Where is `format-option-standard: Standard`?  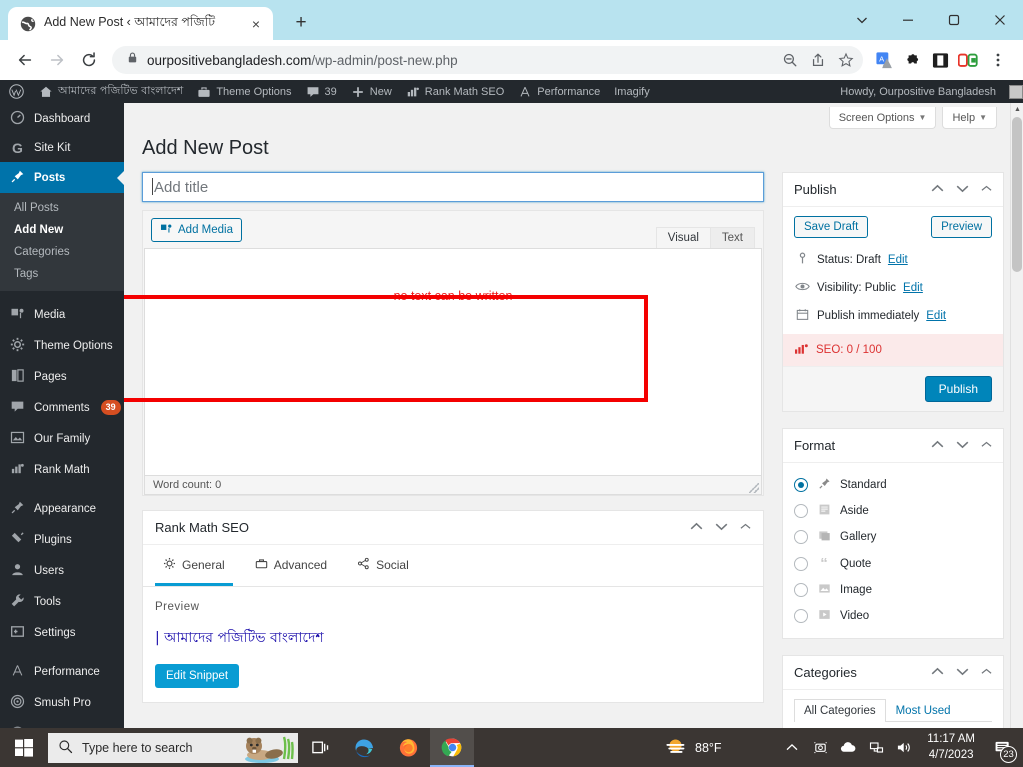 format-option-standard: Standard is located at coordinates (893, 485).